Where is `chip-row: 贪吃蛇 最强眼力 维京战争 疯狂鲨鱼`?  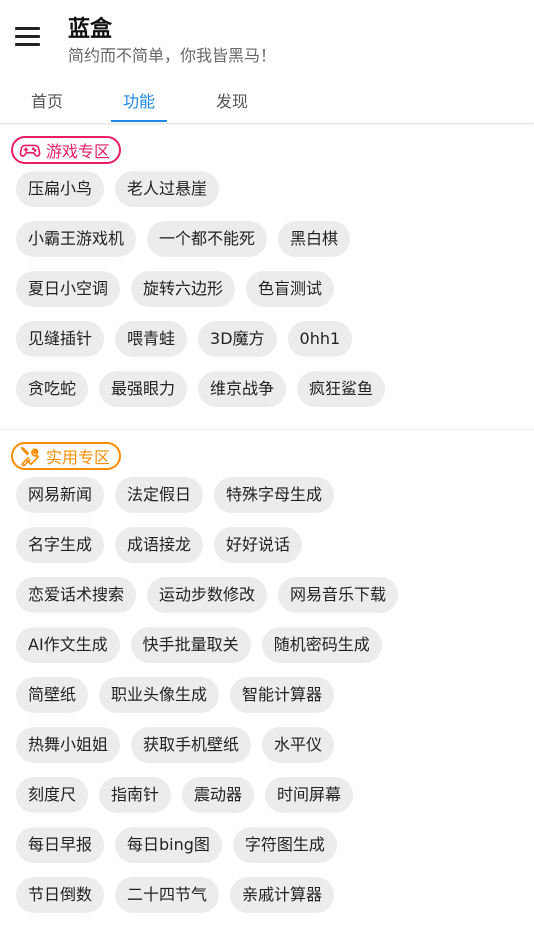 chip-row: 贪吃蛇 最强眼力 维京战争 疯狂鲨鱼 is located at coordinates (275, 389).